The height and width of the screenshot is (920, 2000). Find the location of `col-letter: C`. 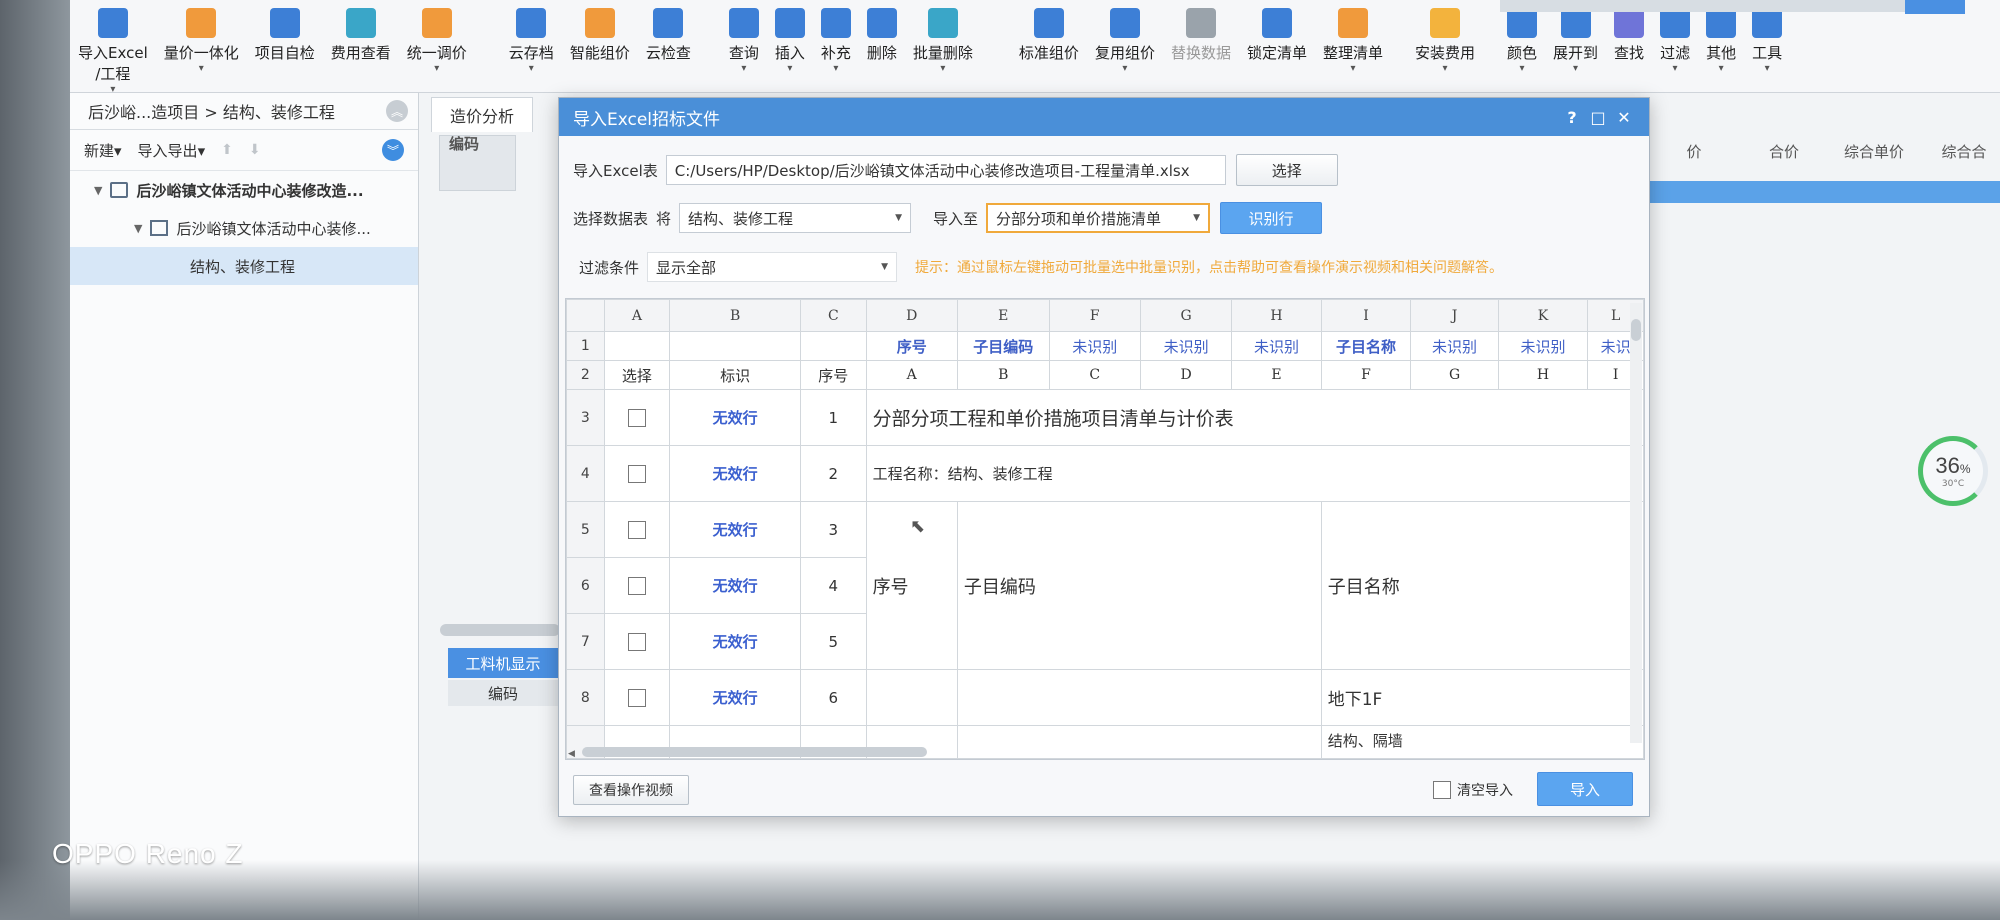

col-letter: C is located at coordinates (833, 315).